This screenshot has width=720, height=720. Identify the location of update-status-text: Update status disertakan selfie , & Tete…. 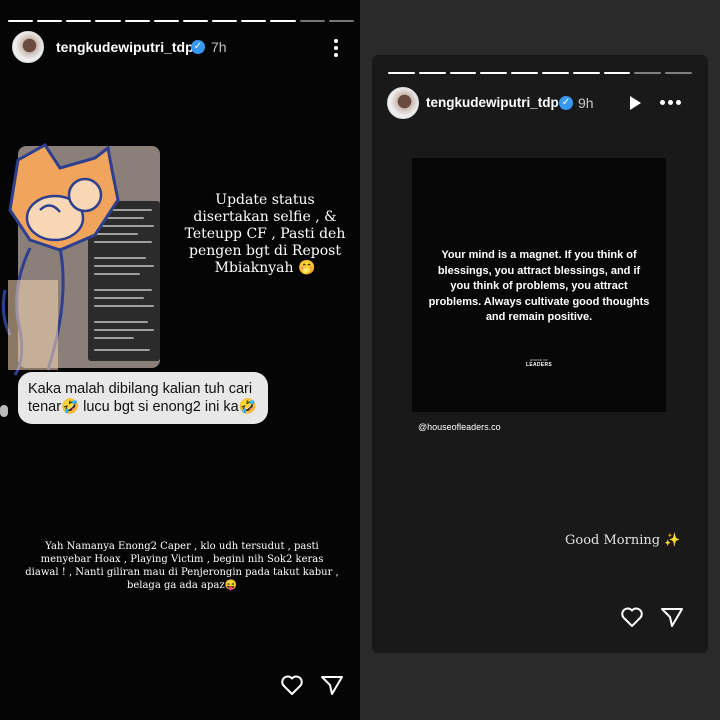
(265, 234).